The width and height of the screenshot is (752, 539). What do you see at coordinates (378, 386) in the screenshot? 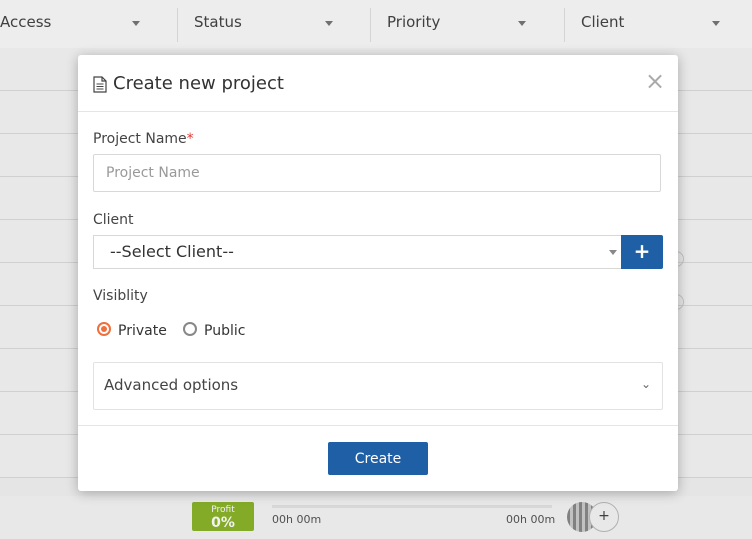
I see `advanced-options-toggle: Advanced options ⌄` at bounding box center [378, 386].